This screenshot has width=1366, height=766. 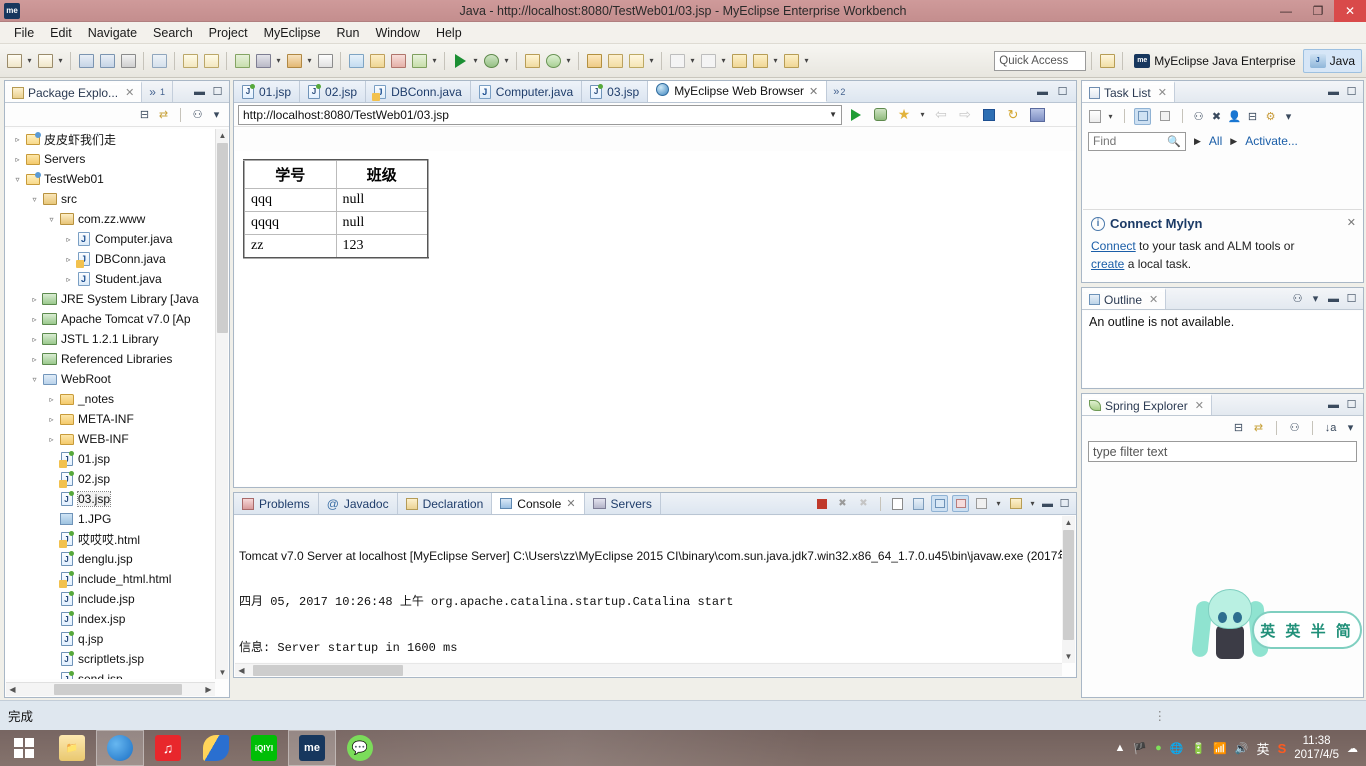 What do you see at coordinates (651, 61) in the screenshot?
I see `search-dropdown-icon: ▾` at bounding box center [651, 61].